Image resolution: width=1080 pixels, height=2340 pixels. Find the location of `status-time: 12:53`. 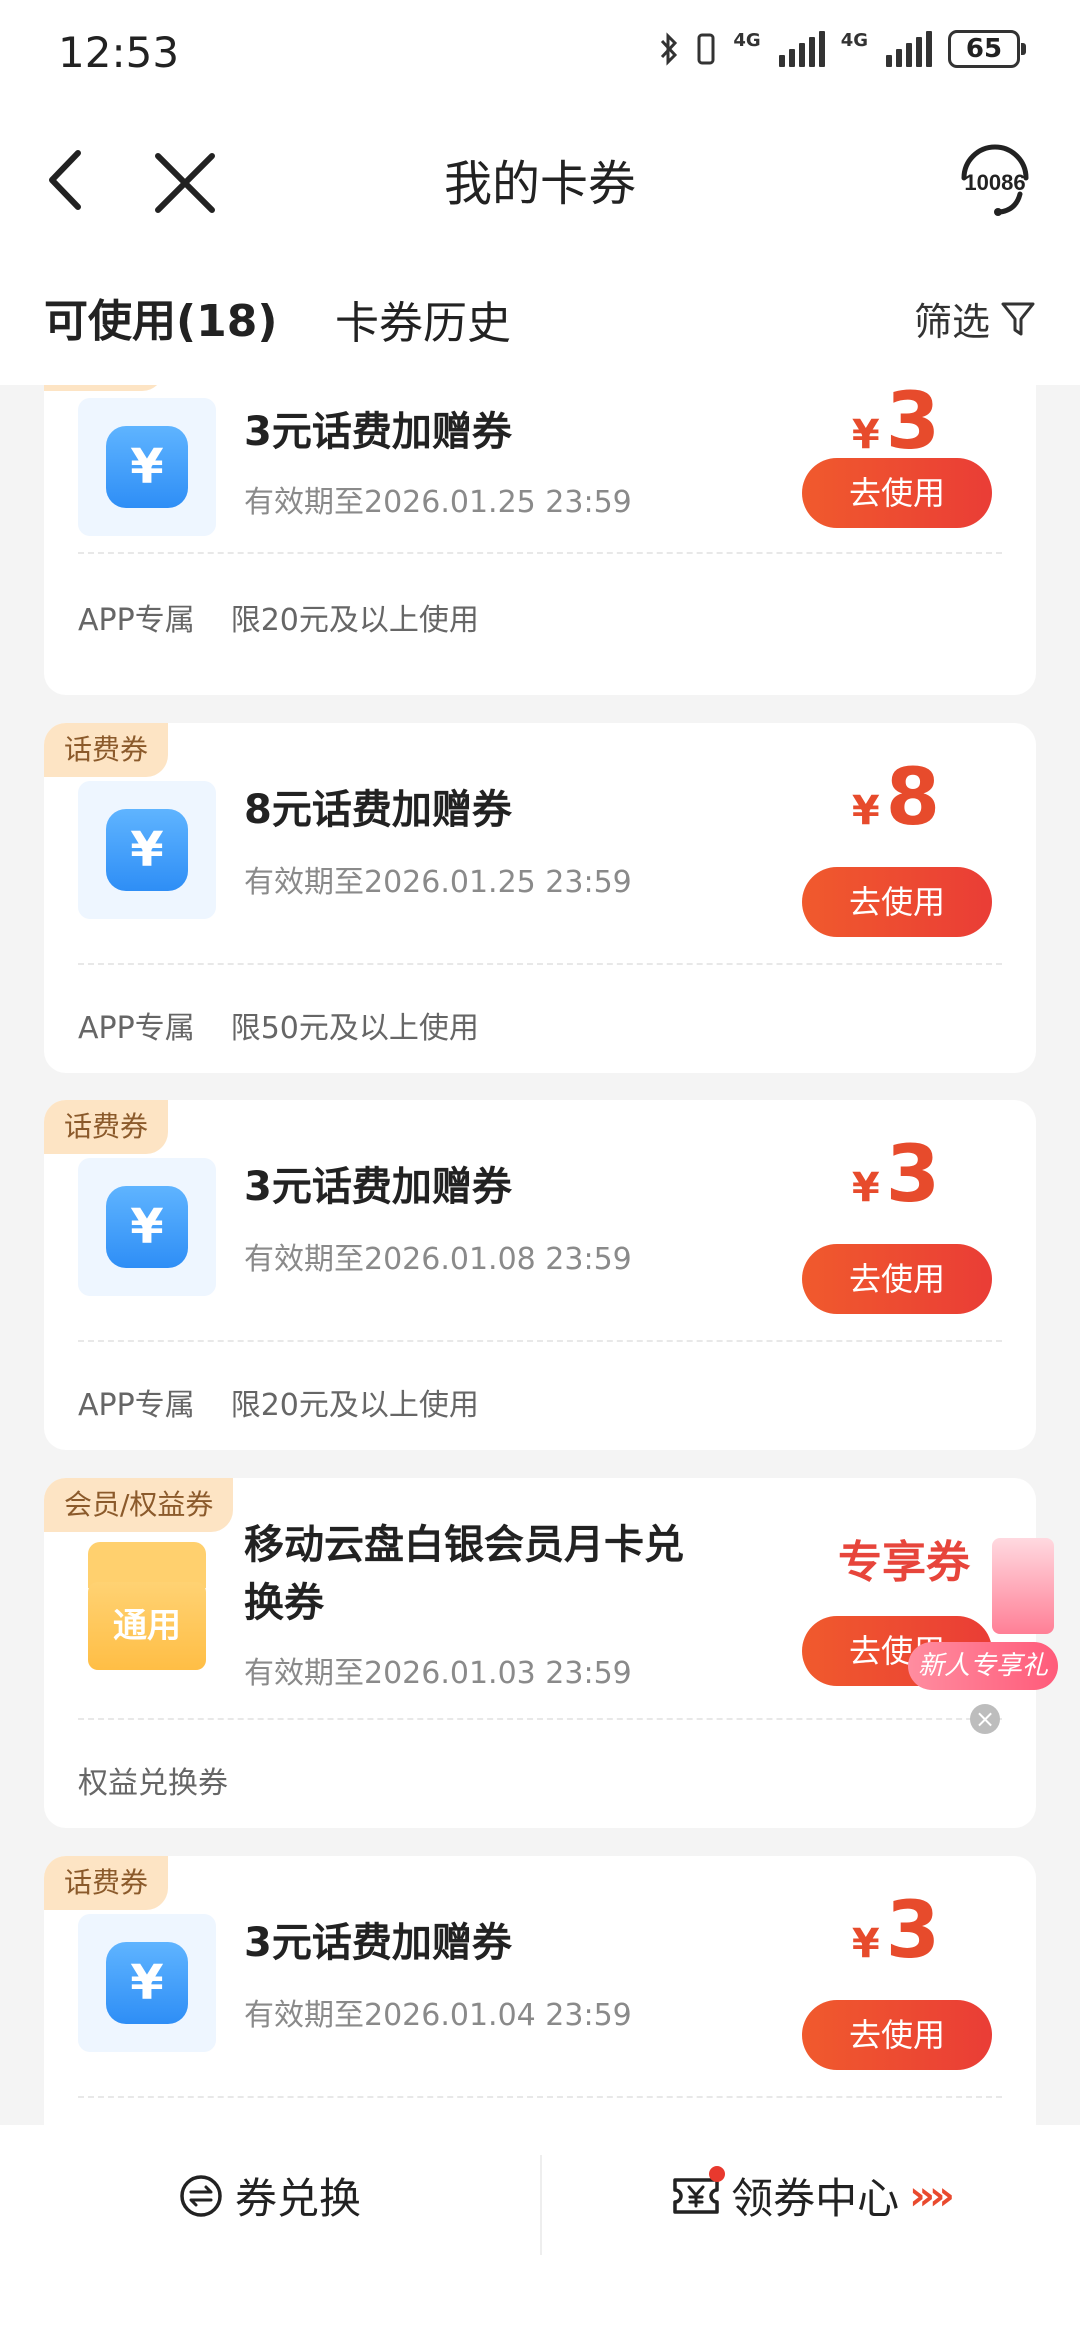

status-time: 12:53 is located at coordinates (119, 52).